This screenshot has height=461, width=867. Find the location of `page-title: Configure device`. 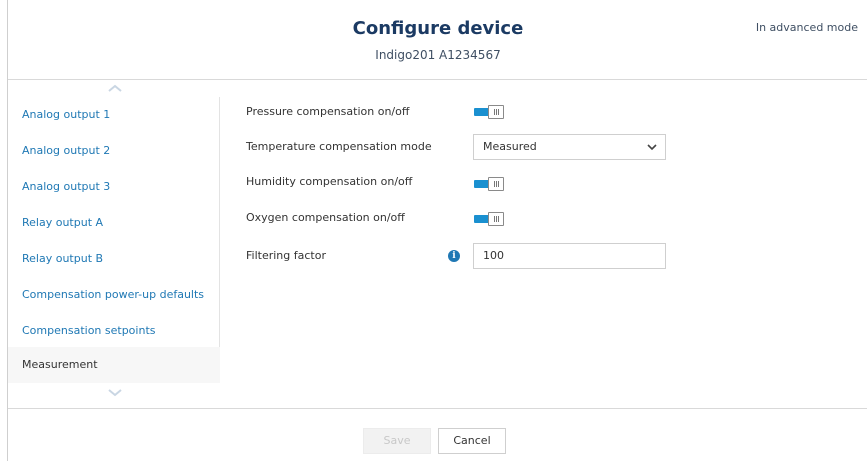

page-title: Configure device is located at coordinates (438, 28).